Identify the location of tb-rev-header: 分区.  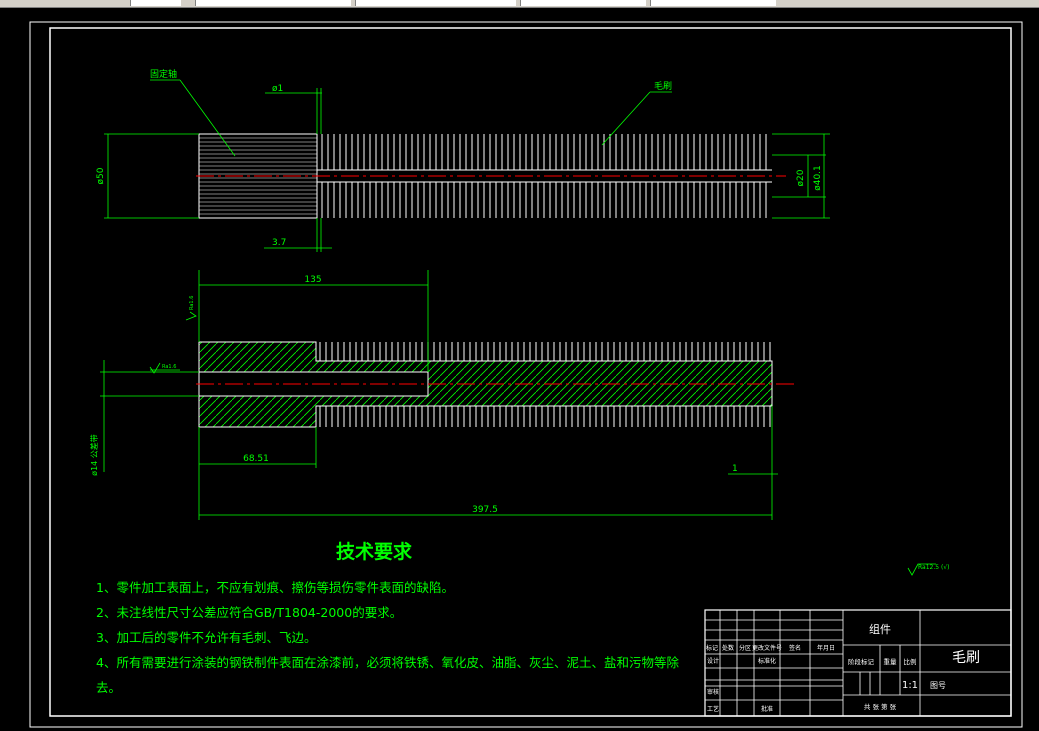
(745, 648).